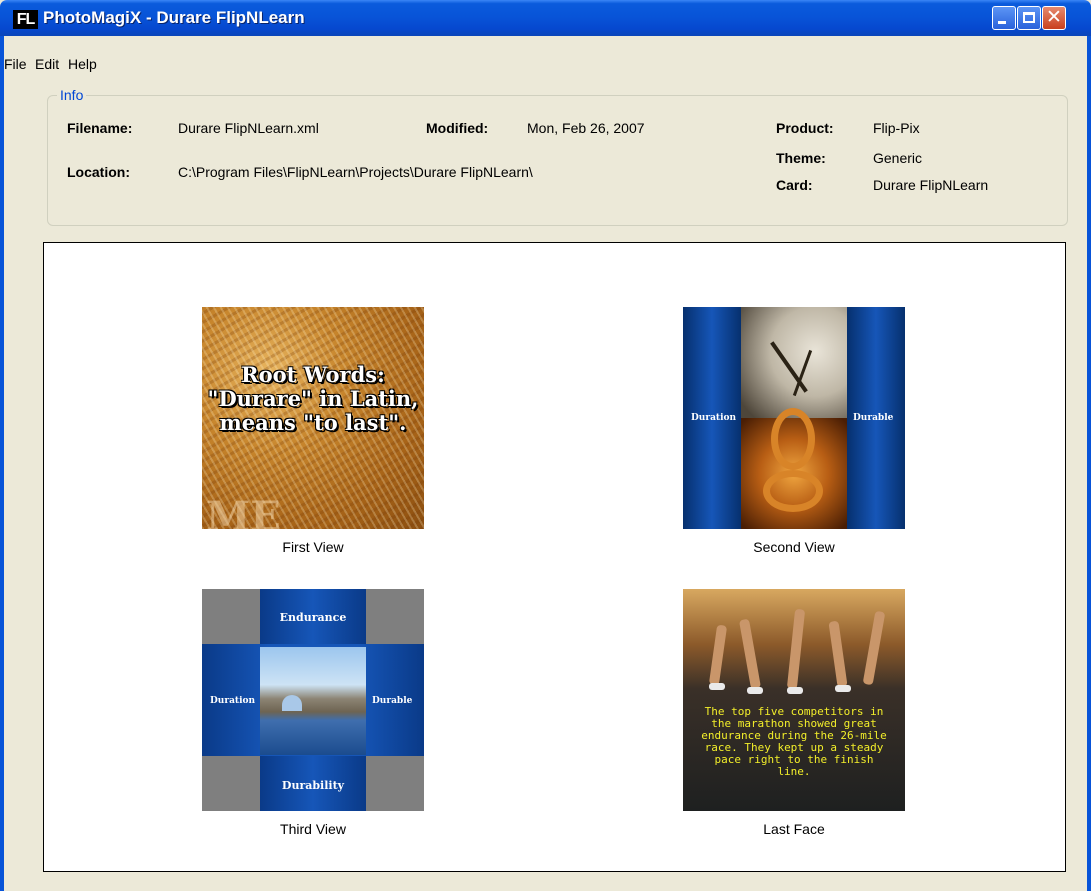 Image resolution: width=1091 pixels, height=891 pixels. I want to click on chain-image, so click(794, 468).